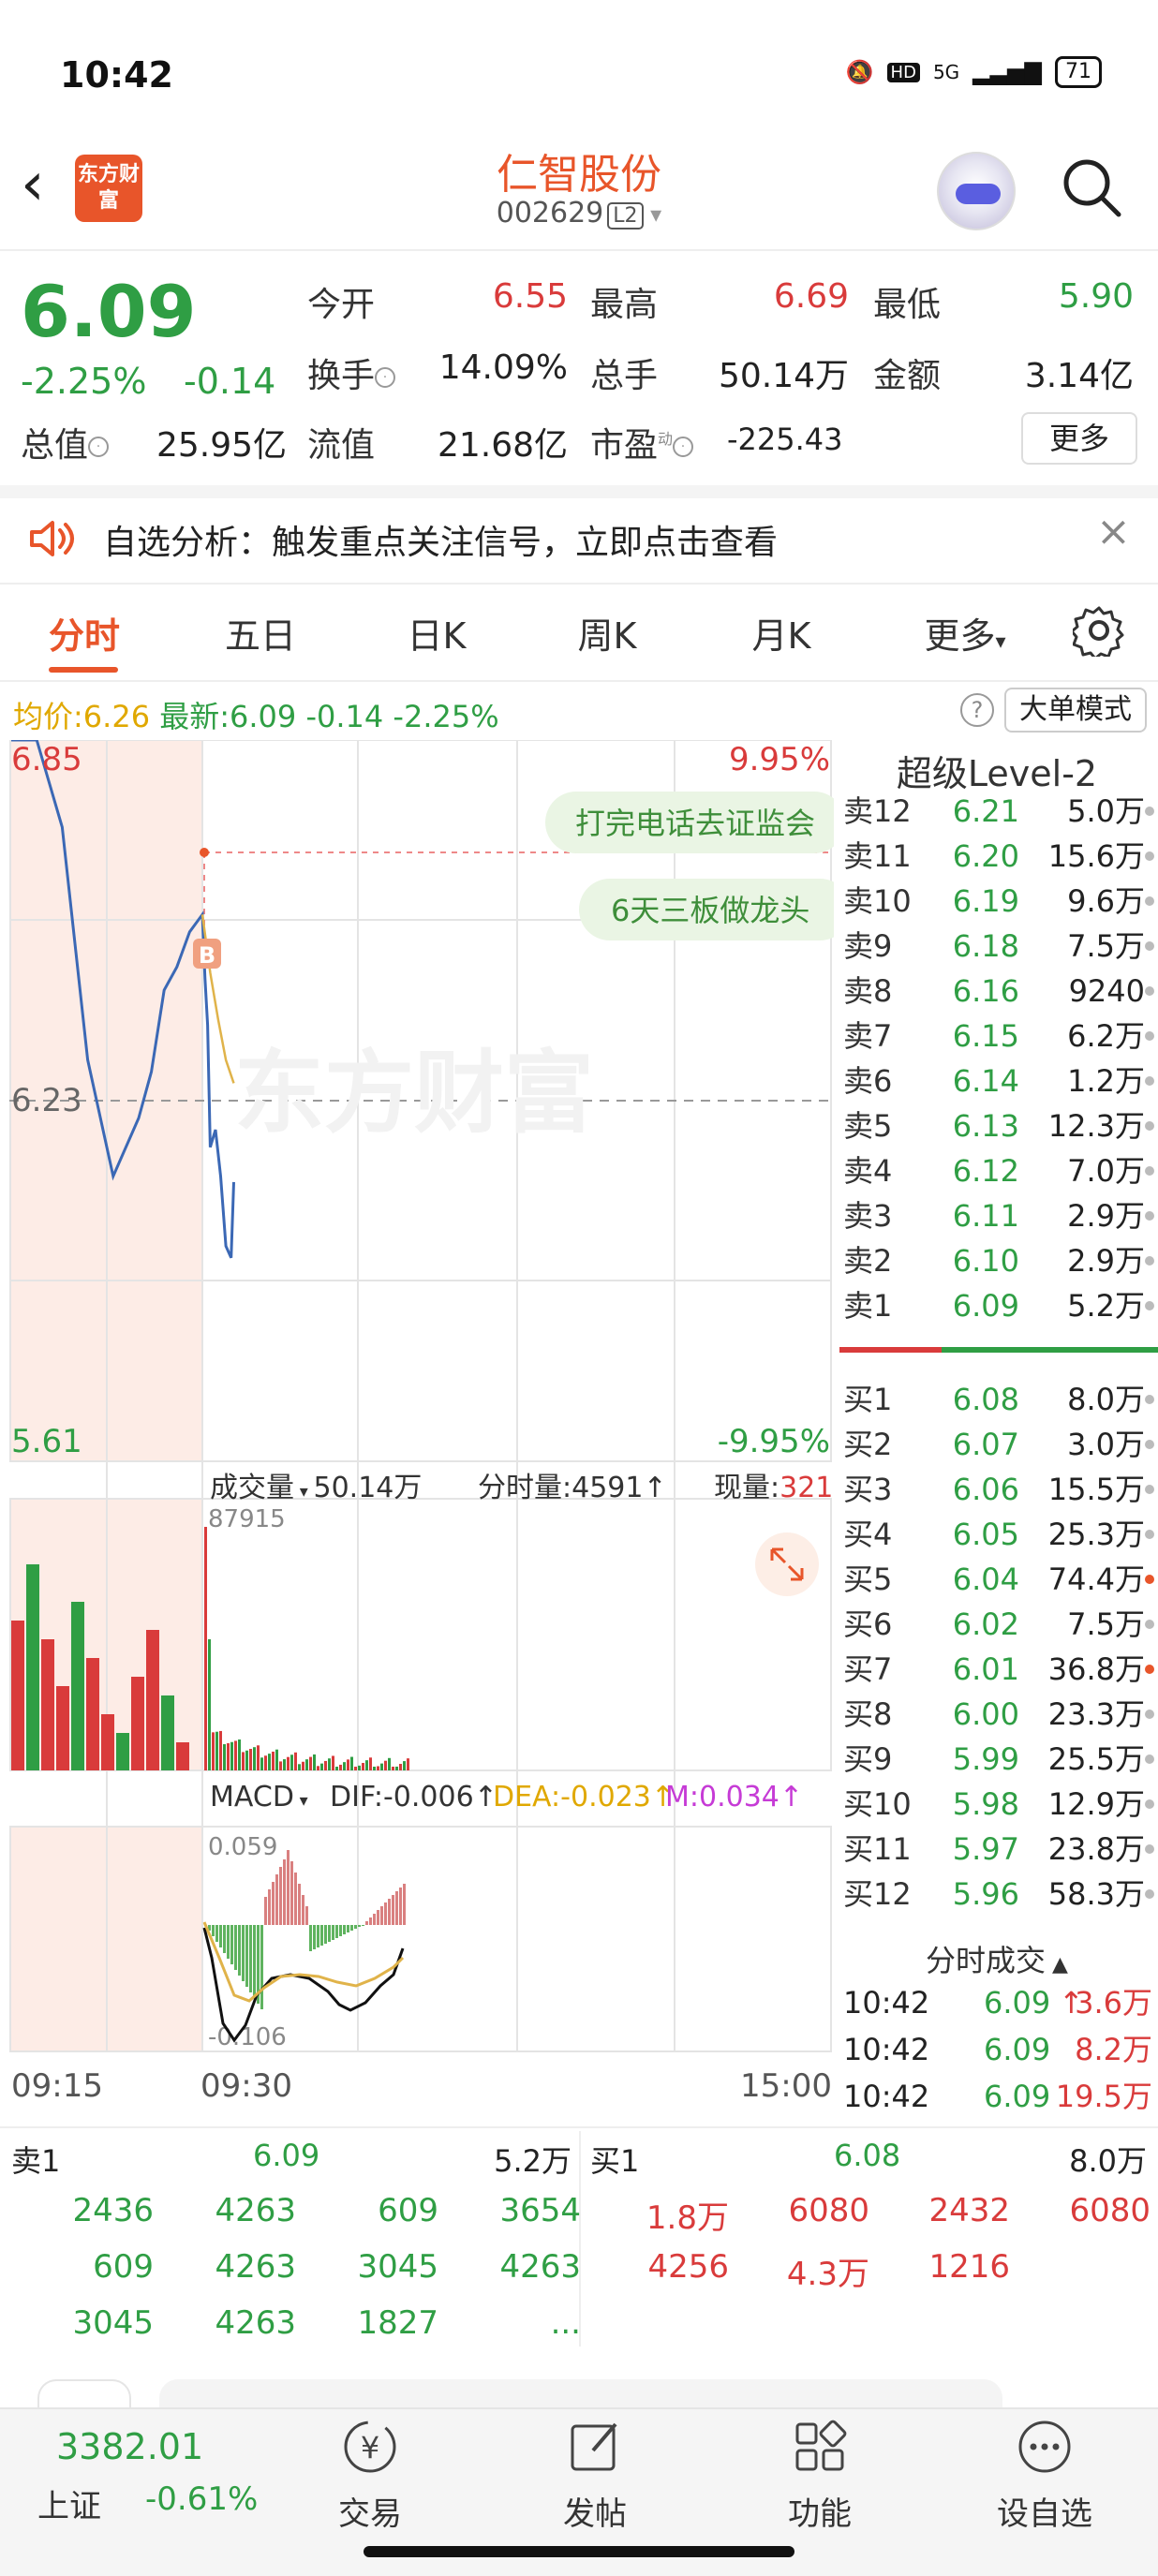  What do you see at coordinates (997, 1305) in the screenshot?
I see `ask-row: 卖1 6.09 5.2万` at bounding box center [997, 1305].